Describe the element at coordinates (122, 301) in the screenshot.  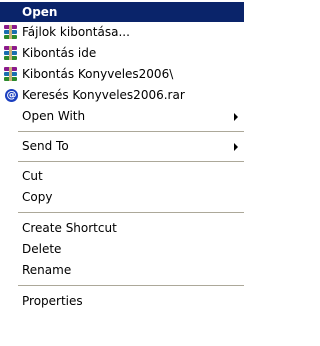
I see `menu-item-properties: Properties` at that location.